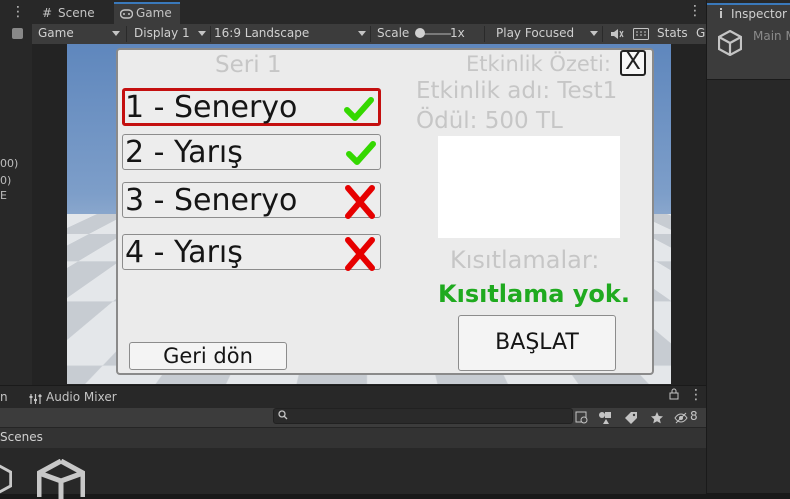 The width and height of the screenshot is (790, 499). Describe the element at coordinates (184, 252) in the screenshot. I see `race-label: 4 - Yarış` at that location.